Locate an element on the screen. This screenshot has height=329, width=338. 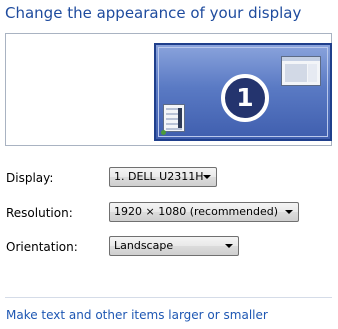
monitor-number-badge: 1 is located at coordinates (245, 98).